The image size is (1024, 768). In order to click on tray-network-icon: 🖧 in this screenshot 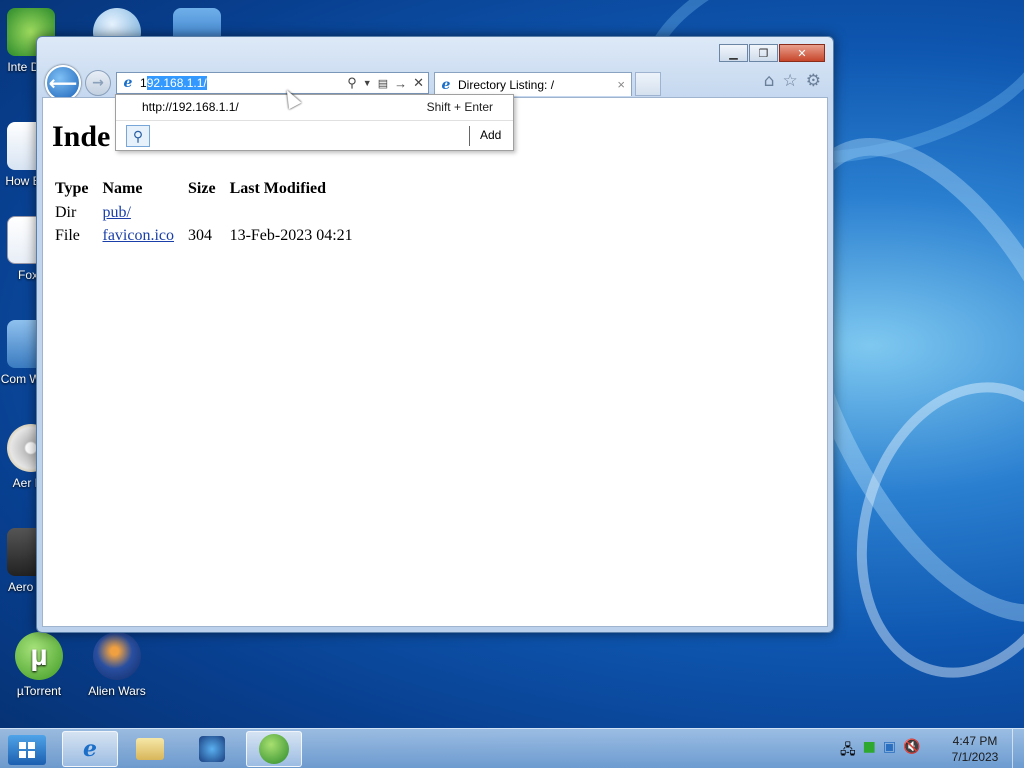, I will do `click(848, 751)`.